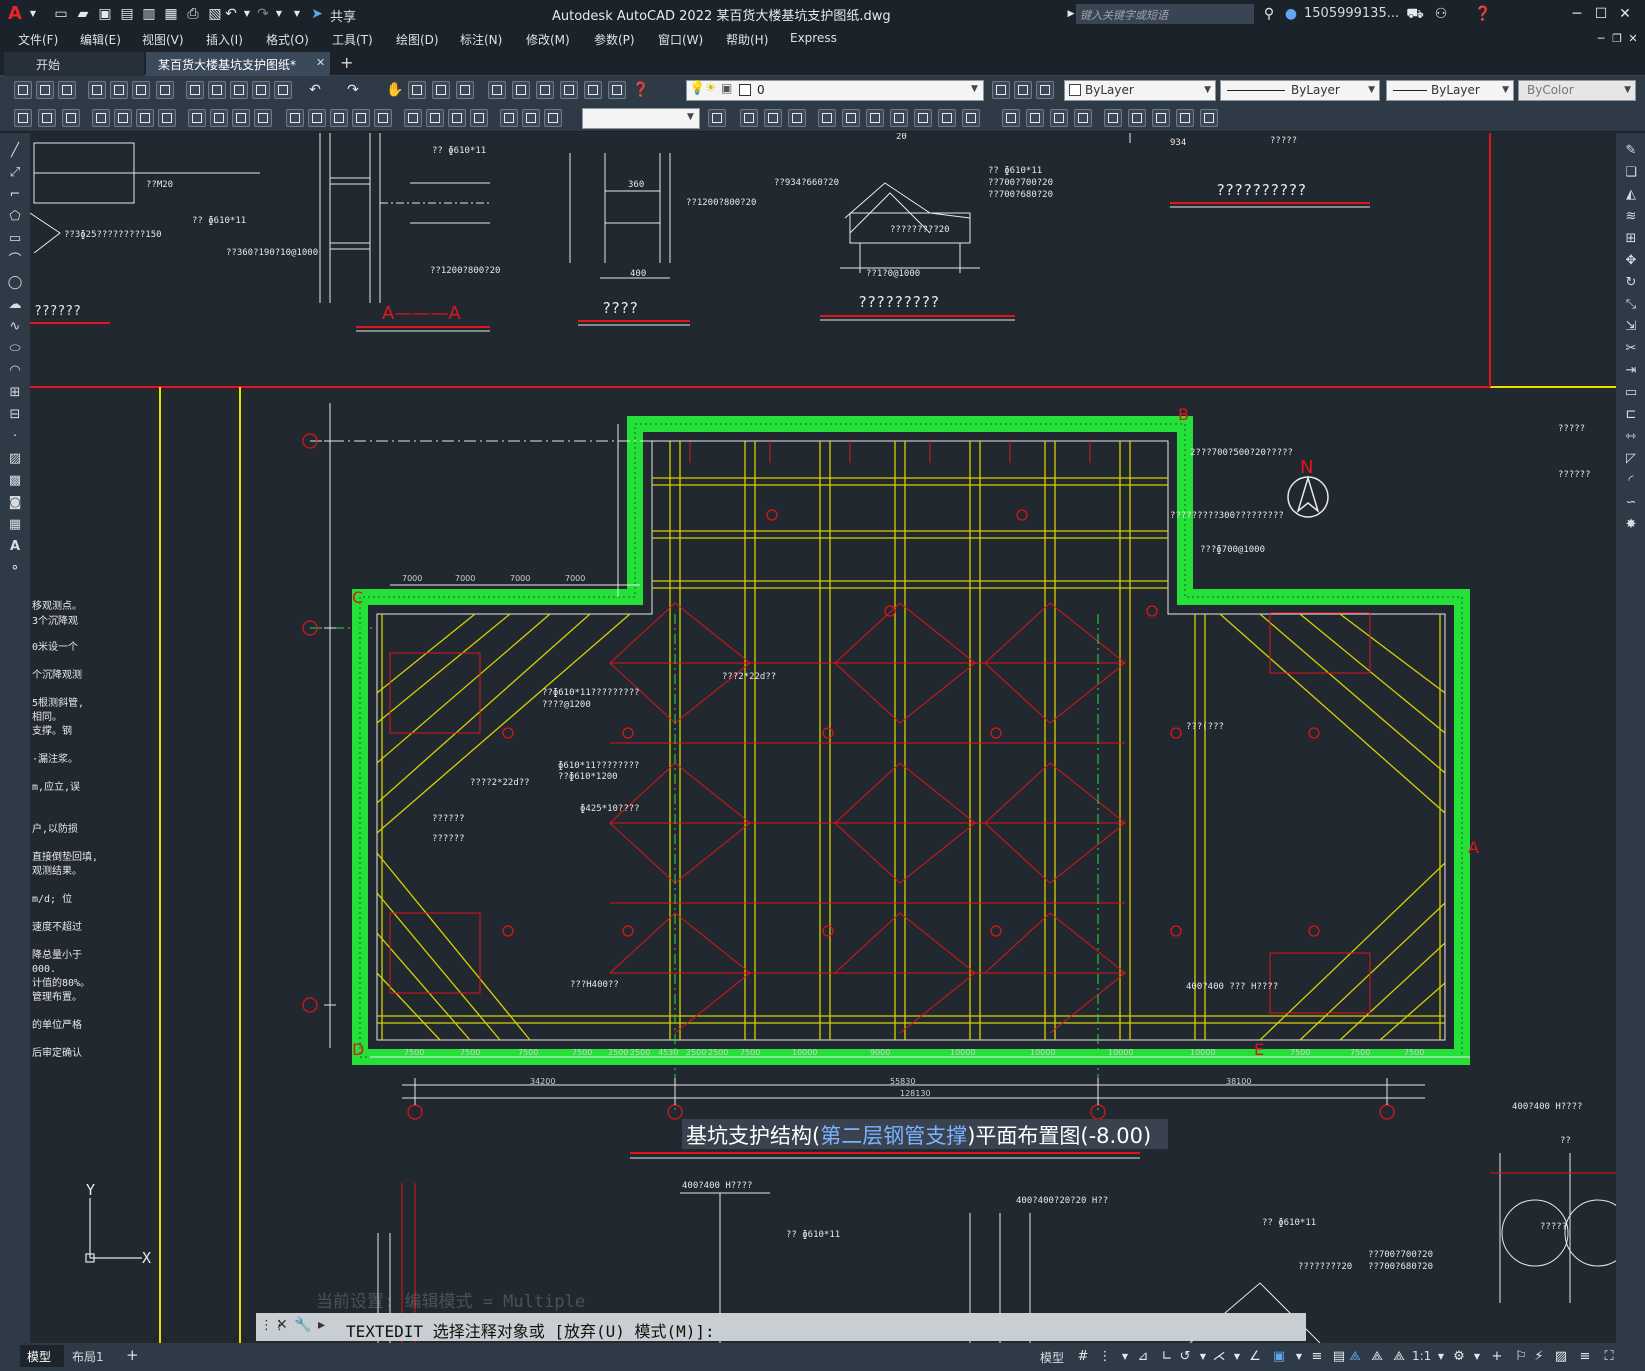 The height and width of the screenshot is (1371, 1645). Describe the element at coordinates (15, 13) in the screenshot. I see `app-logo: A` at that location.